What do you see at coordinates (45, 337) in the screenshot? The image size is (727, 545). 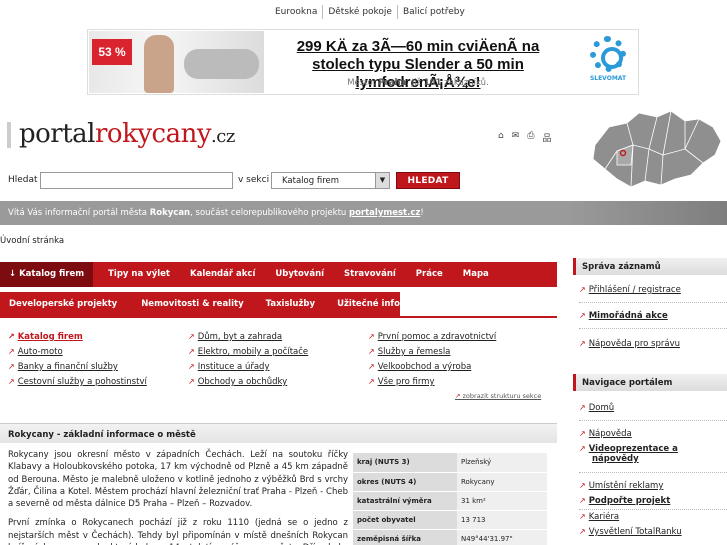 I see `category-link: ↗ Katalog firem` at bounding box center [45, 337].